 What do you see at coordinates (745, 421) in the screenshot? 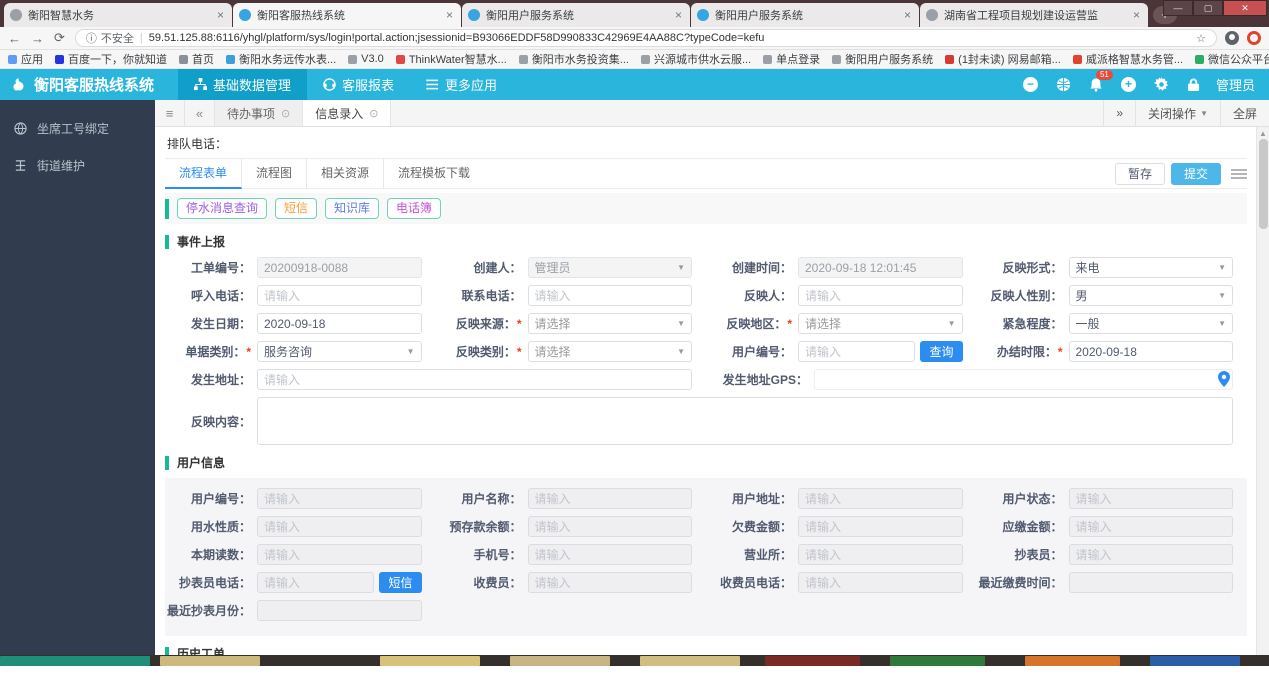
I see `textarea-反映内容` at bounding box center [745, 421].